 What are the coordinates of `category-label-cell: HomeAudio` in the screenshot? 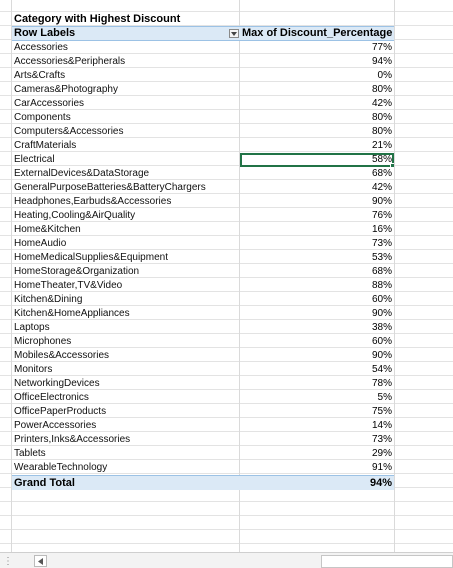 It's located at (126, 244).